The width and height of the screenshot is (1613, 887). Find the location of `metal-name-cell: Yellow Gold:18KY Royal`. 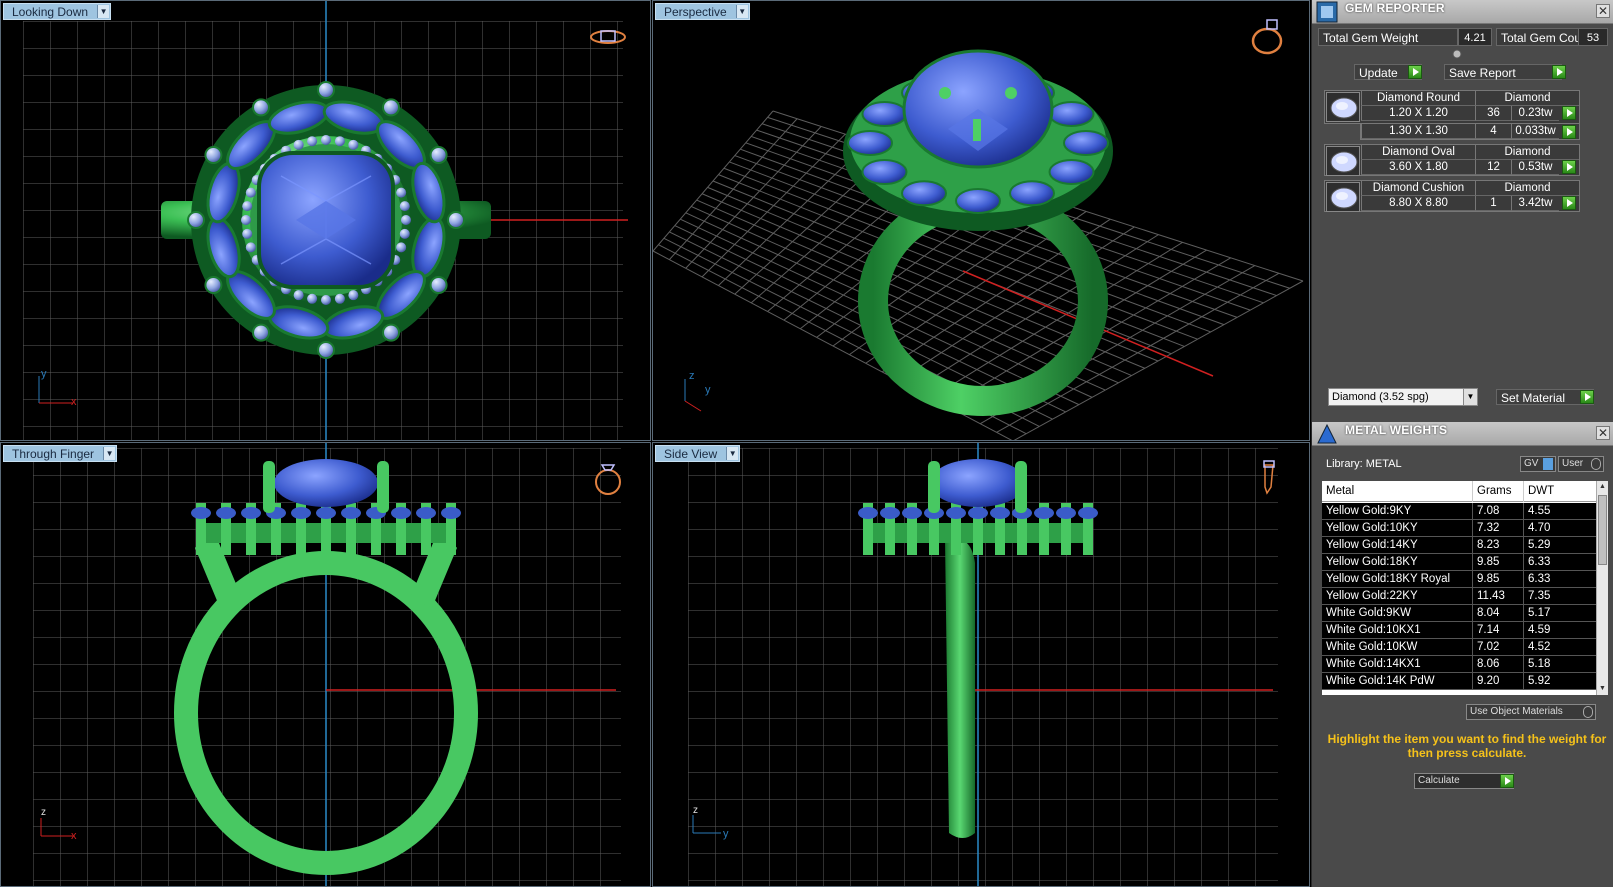

metal-name-cell: Yellow Gold:18KY Royal is located at coordinates (1388, 579).